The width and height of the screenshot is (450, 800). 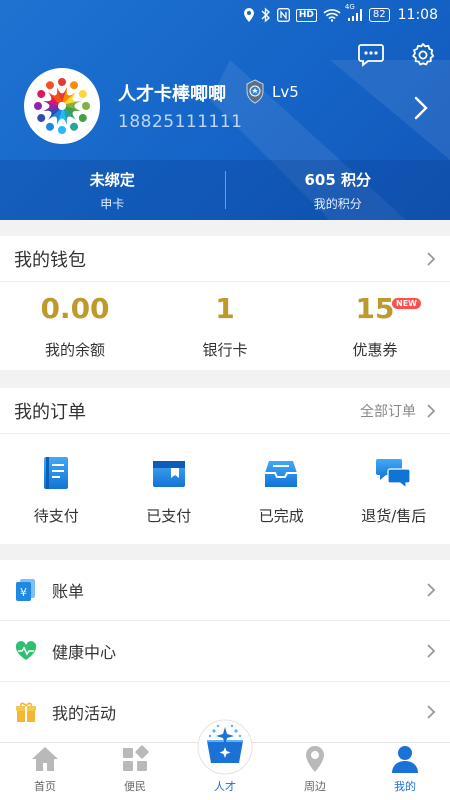 I want to click on card-status-value: 未绑定, so click(x=112, y=179).